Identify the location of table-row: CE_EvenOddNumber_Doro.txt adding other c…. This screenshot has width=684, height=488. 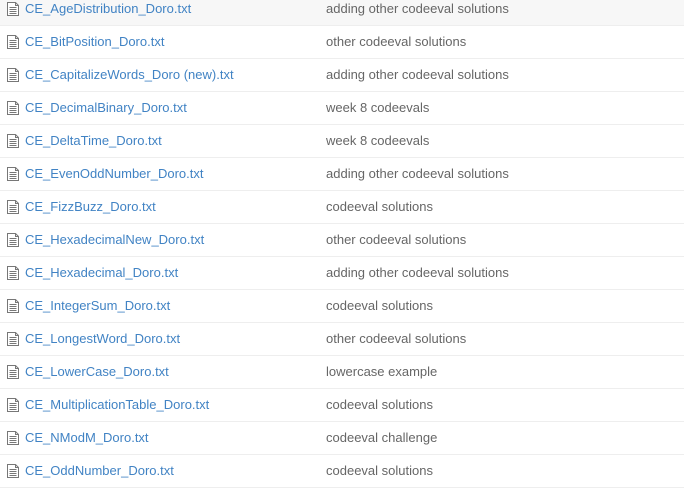
(342, 174).